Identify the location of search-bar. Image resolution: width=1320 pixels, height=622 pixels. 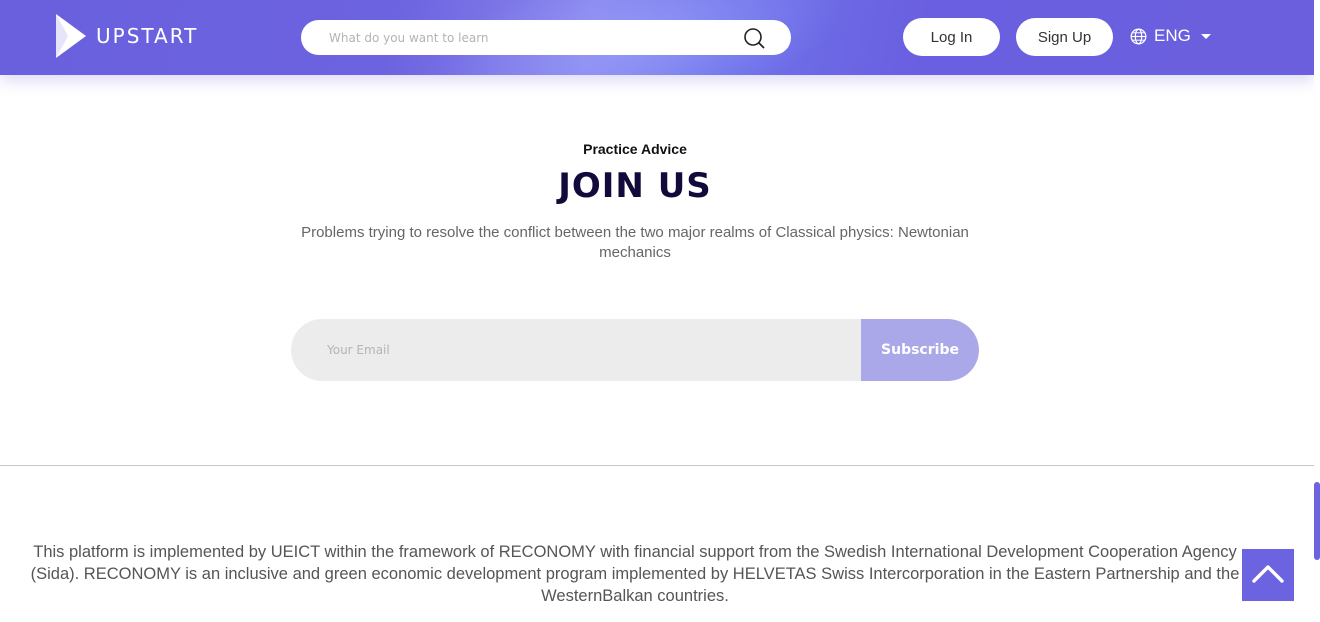
(546, 37).